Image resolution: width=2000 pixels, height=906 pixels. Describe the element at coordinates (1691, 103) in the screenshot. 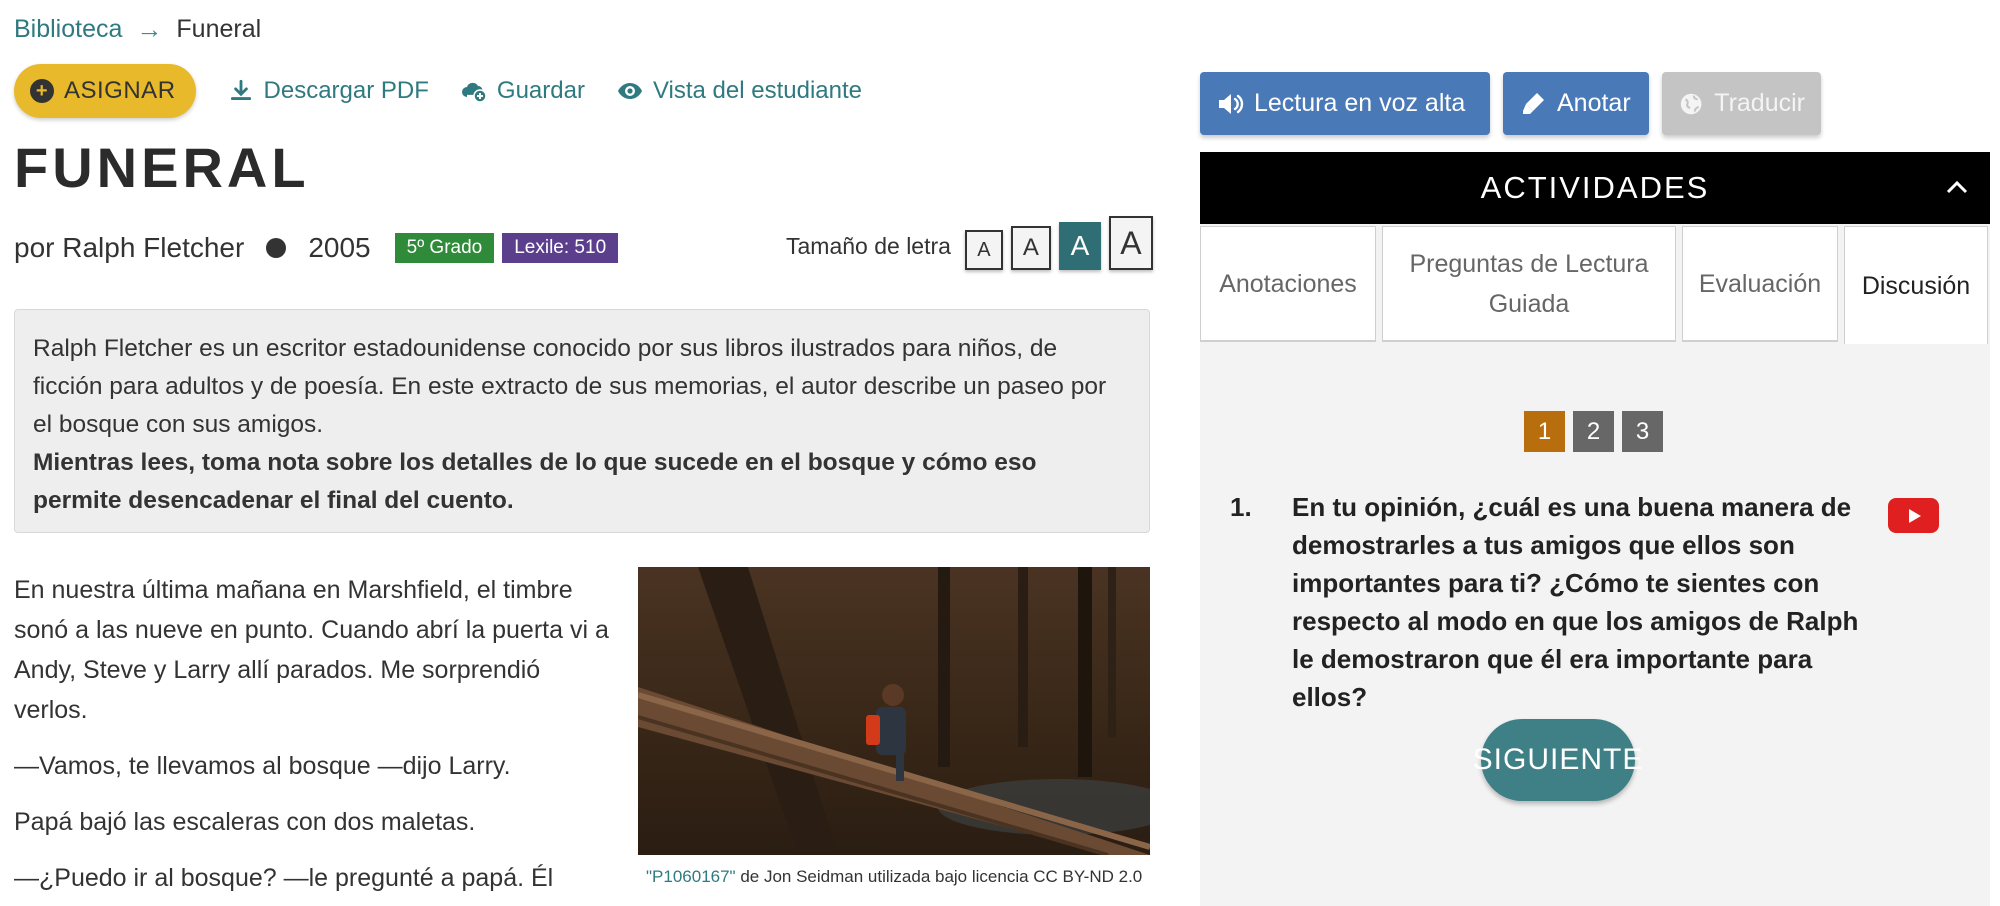

I see `globe-icon` at that location.